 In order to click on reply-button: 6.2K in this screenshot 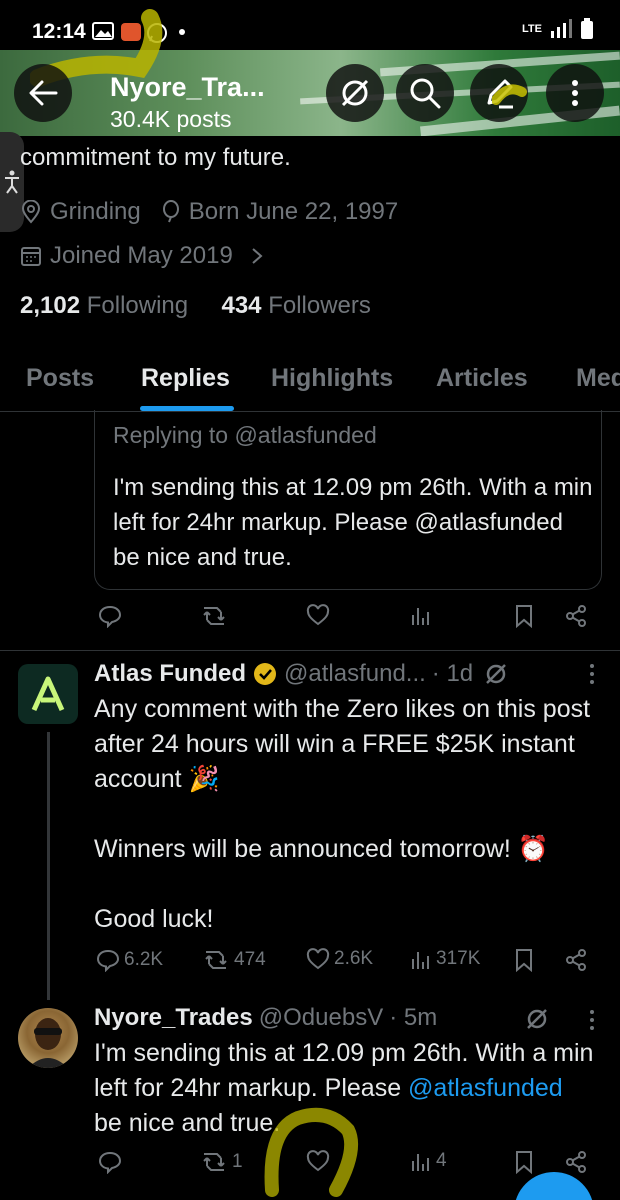, I will do `click(129, 960)`.